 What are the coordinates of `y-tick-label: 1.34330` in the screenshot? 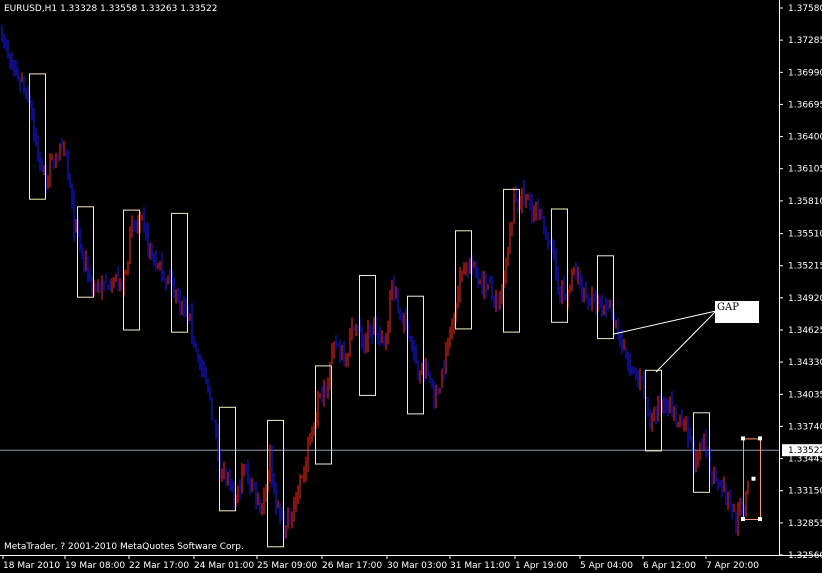 It's located at (805, 363).